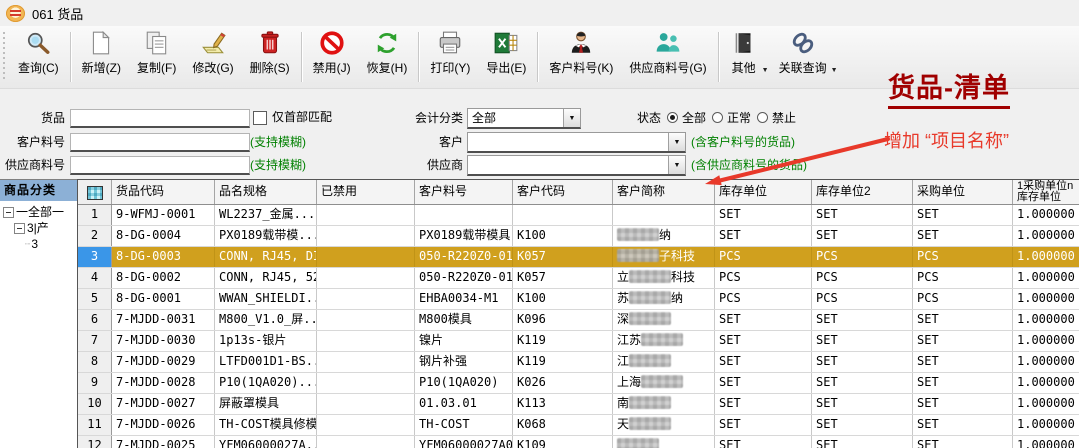 The width and height of the screenshot is (1079, 448). Describe the element at coordinates (763, 404) in the screenshot. I see `cell-unit: SET` at that location.